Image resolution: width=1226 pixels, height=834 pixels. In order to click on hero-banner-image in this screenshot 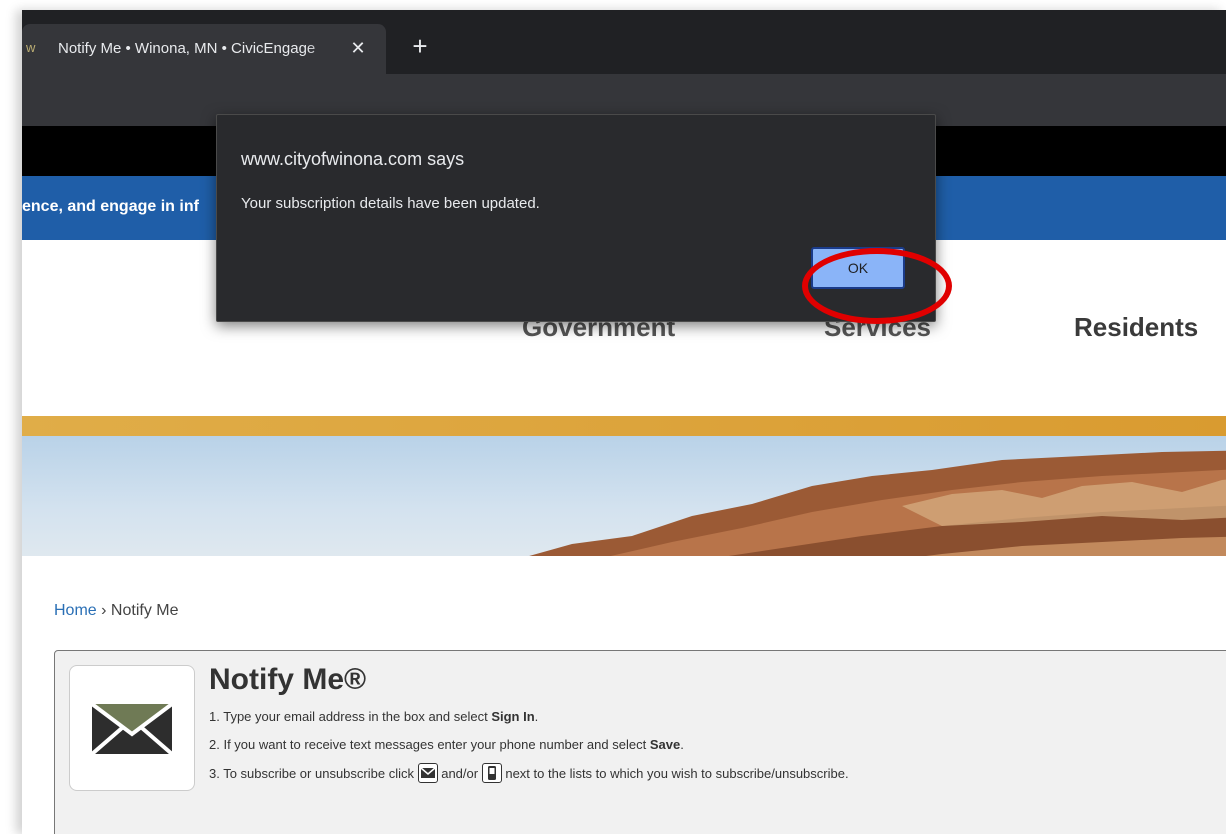, I will do `click(624, 496)`.